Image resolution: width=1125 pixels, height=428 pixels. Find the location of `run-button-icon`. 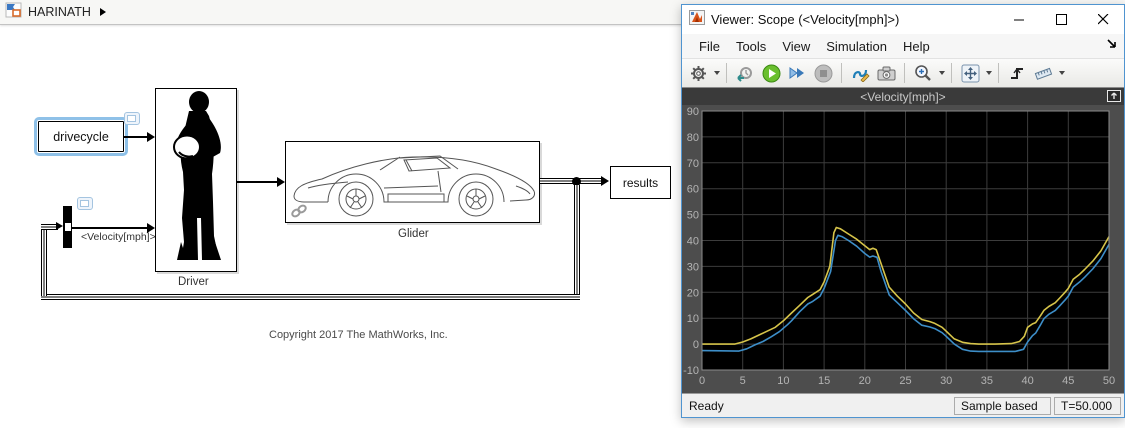

run-button-icon is located at coordinates (771, 73).